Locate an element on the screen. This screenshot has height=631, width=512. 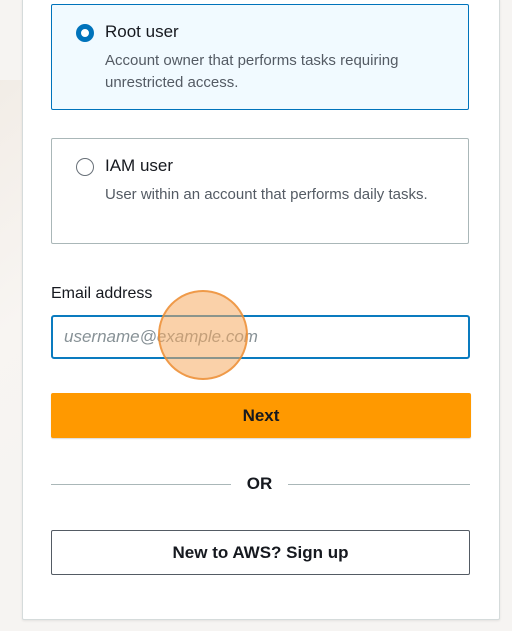
divider-line-right is located at coordinates (379, 484).